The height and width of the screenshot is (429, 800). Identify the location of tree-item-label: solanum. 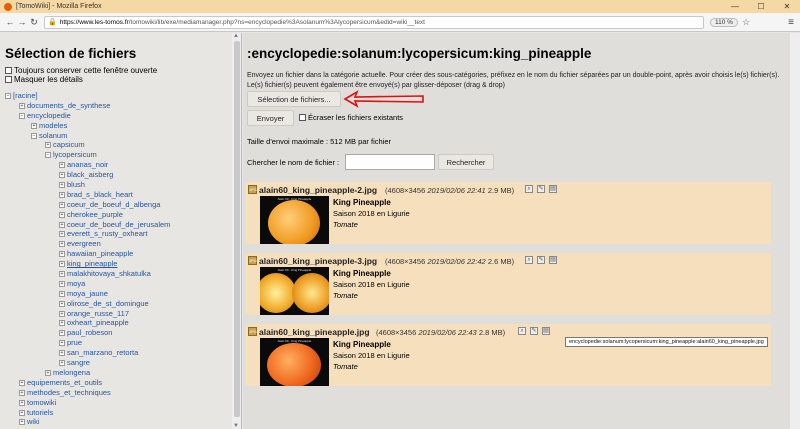
(53, 136).